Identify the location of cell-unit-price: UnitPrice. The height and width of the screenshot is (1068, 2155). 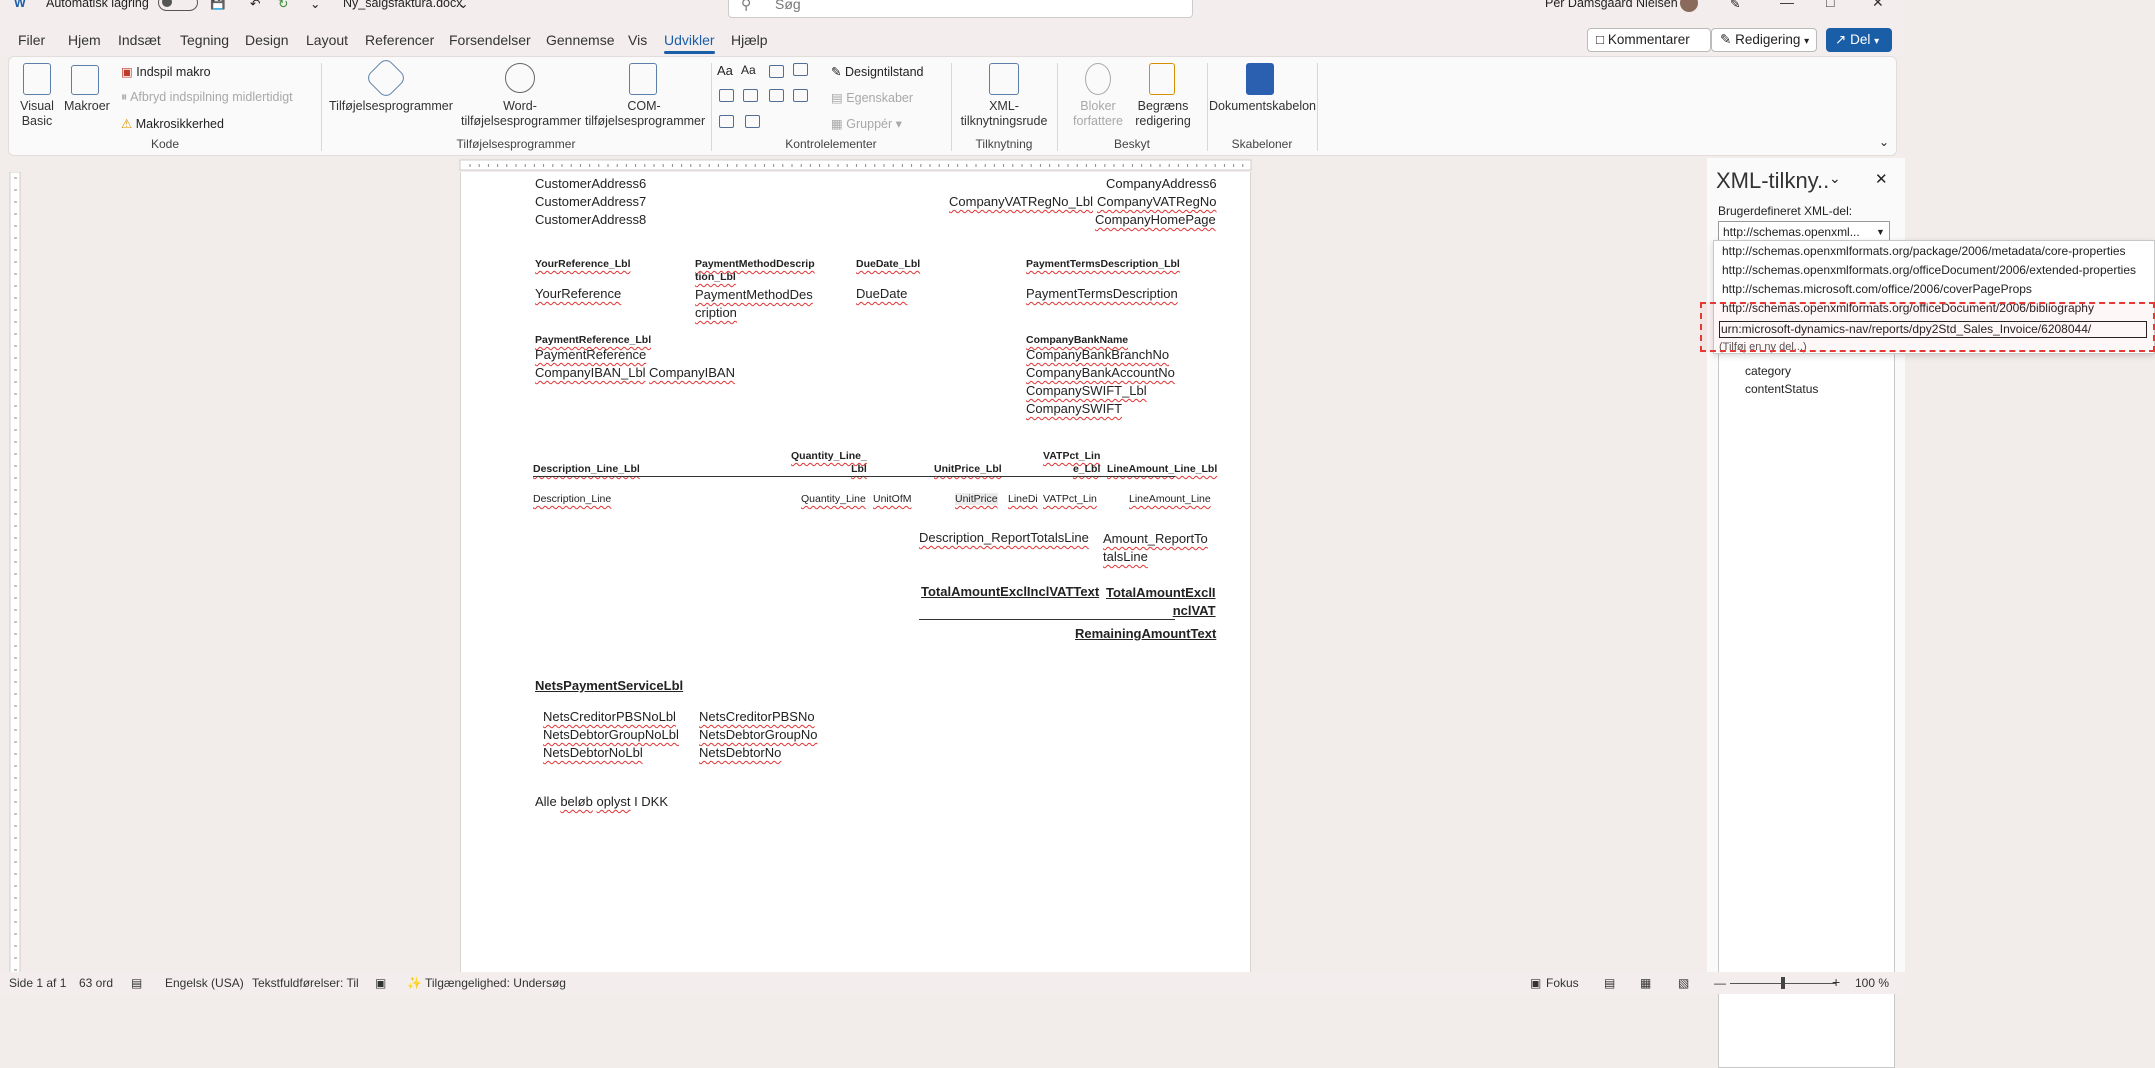
(976, 499).